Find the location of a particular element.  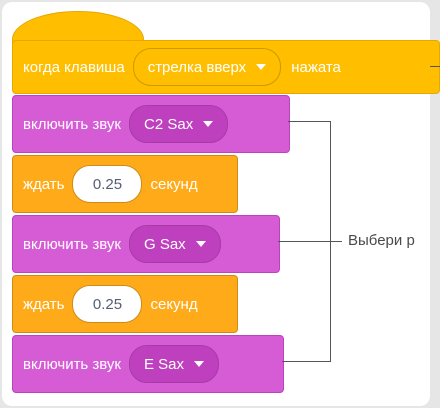

sound-dropdown-3: E Sax is located at coordinates (174, 364).